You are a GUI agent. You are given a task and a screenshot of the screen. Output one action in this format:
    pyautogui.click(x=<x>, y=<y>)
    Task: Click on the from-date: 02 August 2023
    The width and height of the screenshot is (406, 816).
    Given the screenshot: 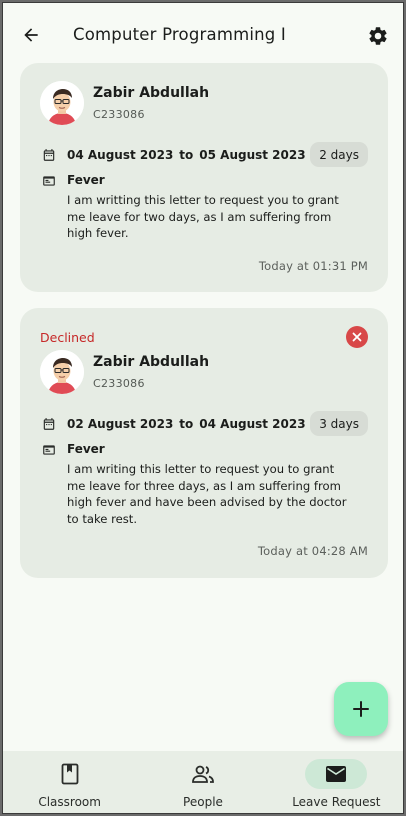 What is the action you would take?
    pyautogui.click(x=120, y=424)
    